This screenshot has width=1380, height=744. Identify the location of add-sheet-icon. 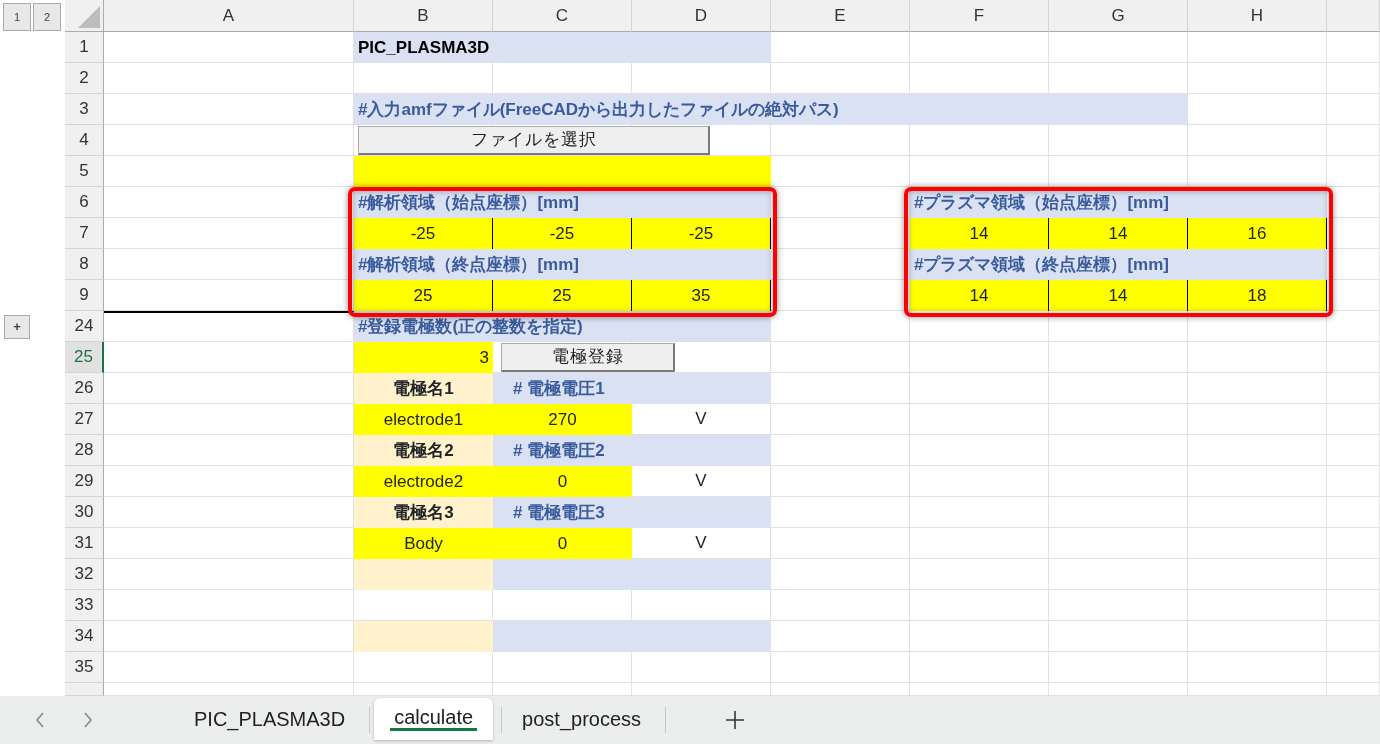
(735, 720).